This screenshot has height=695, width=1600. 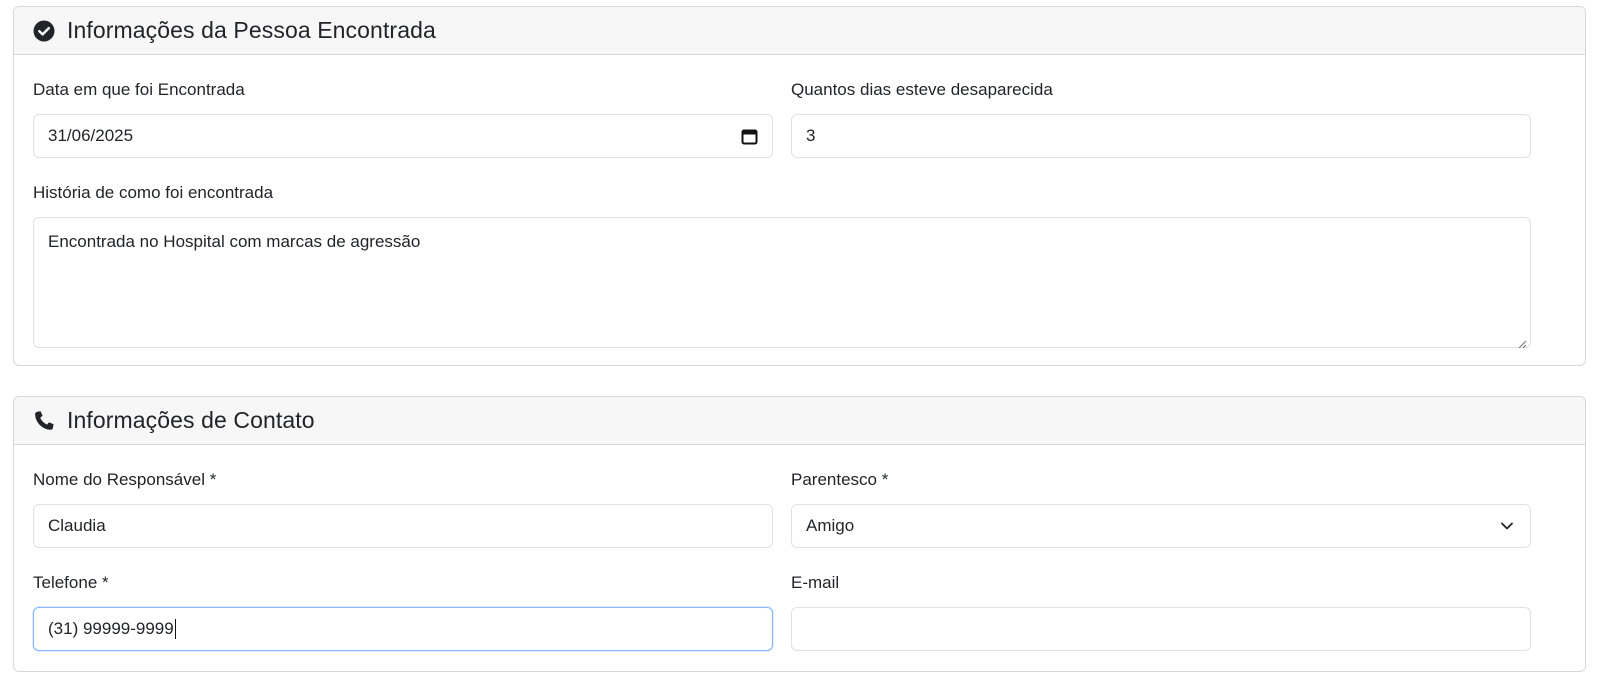 I want to click on contact-card-header: Informações de Contato, so click(x=799, y=421).